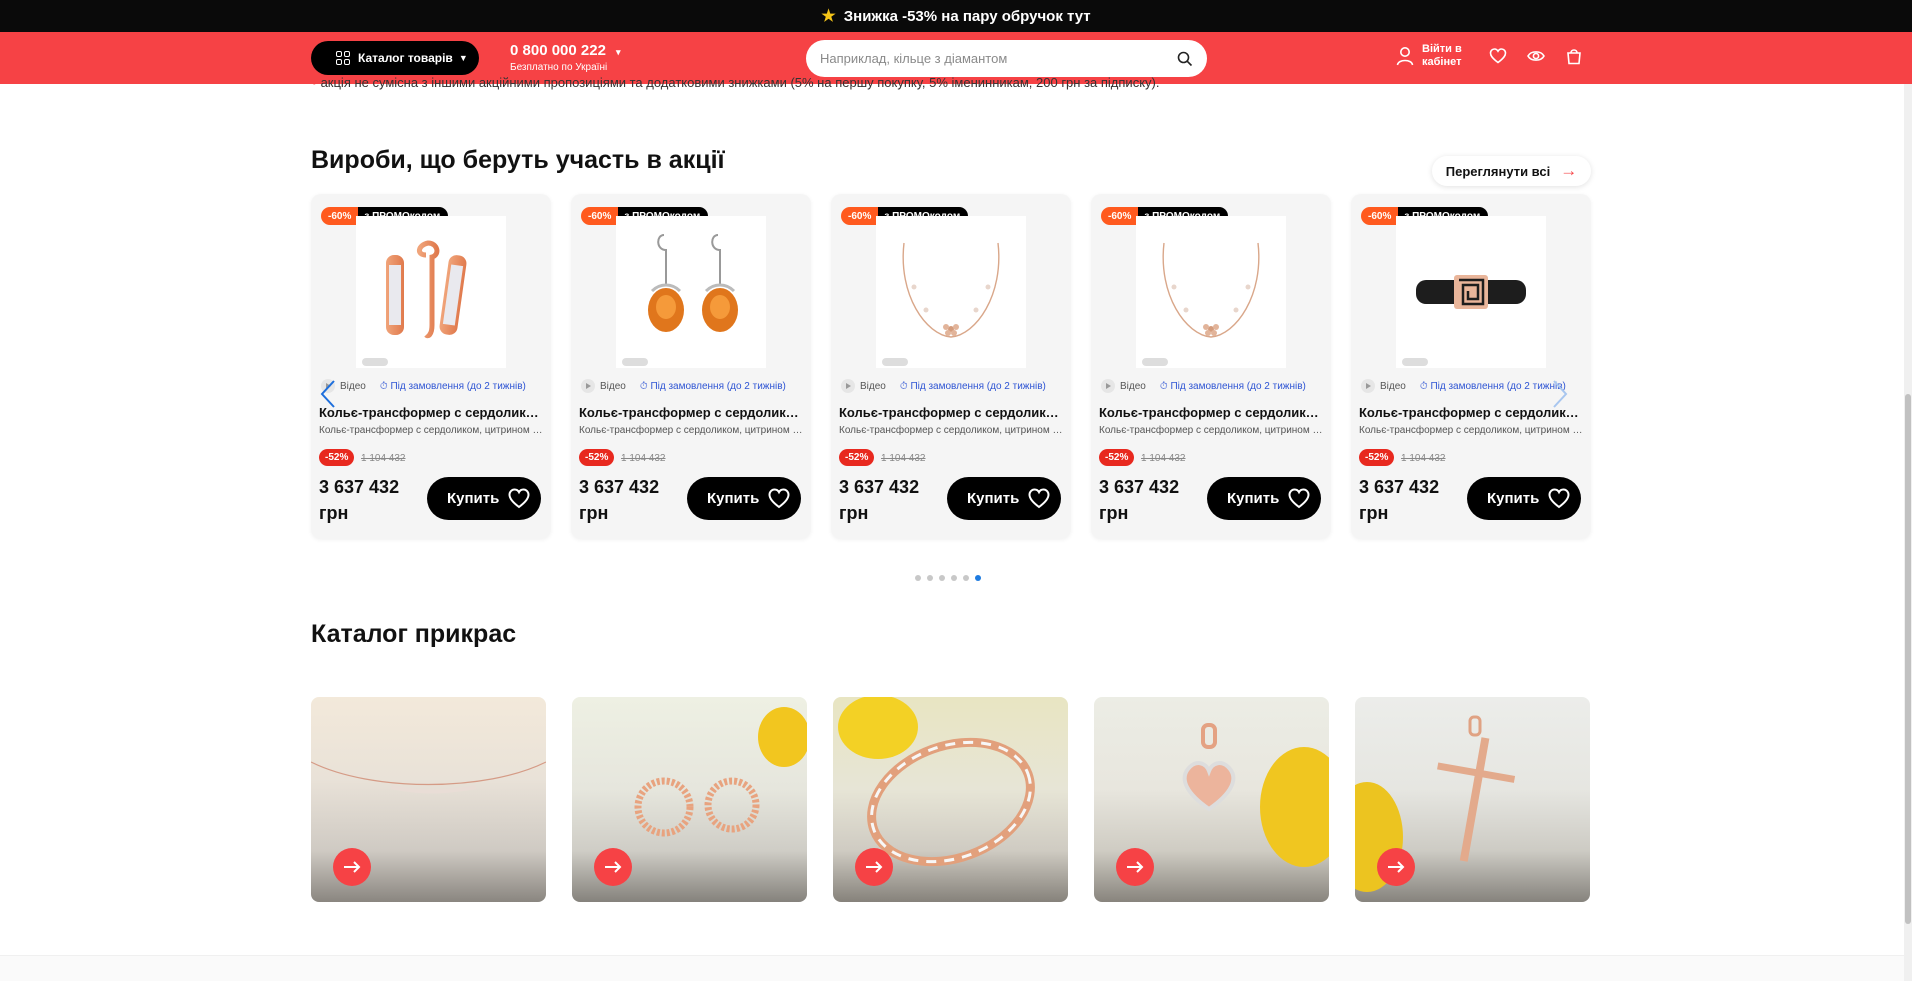 This screenshot has height=981, width=1912. What do you see at coordinates (733, 498) in the screenshot?
I see `buy-button-label: Купить` at bounding box center [733, 498].